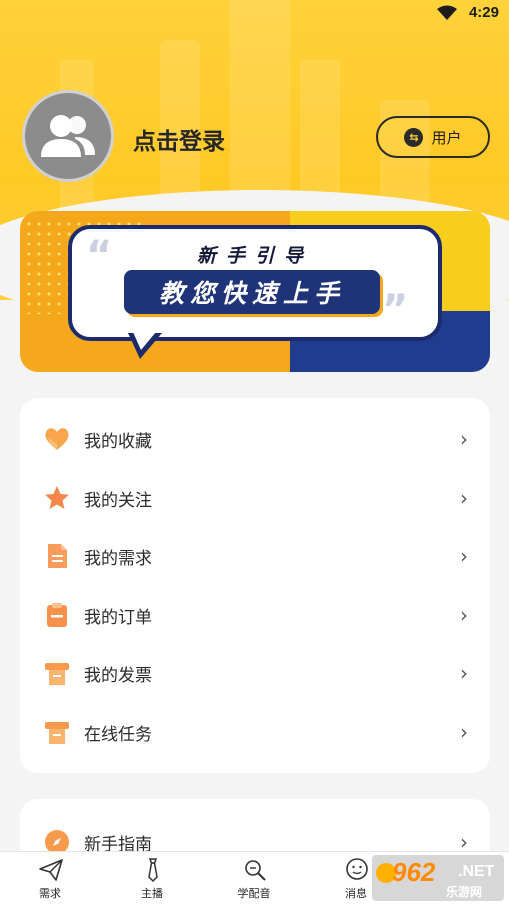 The width and height of the screenshot is (509, 905). Describe the element at coordinates (153, 870) in the screenshot. I see `tie-icon` at that location.